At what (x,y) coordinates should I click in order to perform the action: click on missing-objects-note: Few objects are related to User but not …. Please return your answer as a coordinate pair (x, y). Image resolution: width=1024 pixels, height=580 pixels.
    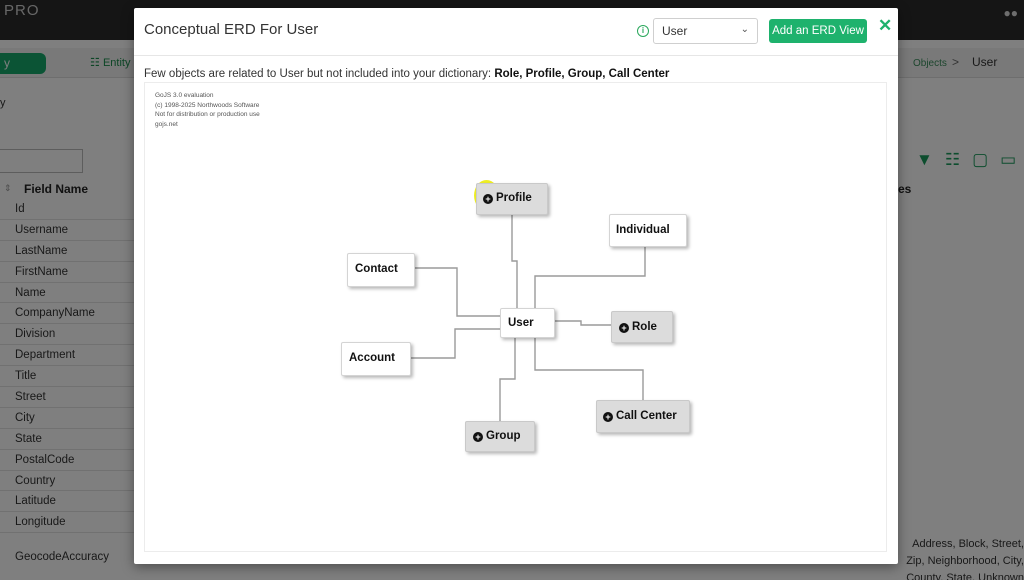
    Looking at the image, I should click on (406, 74).